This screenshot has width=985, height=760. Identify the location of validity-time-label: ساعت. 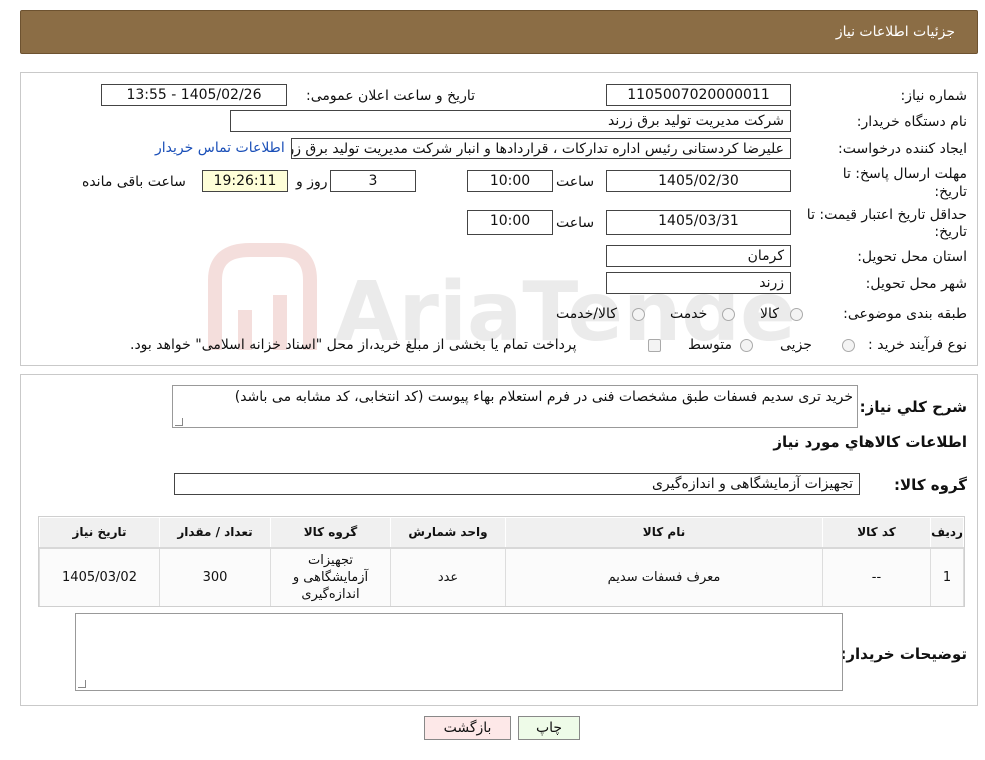
(575, 223).